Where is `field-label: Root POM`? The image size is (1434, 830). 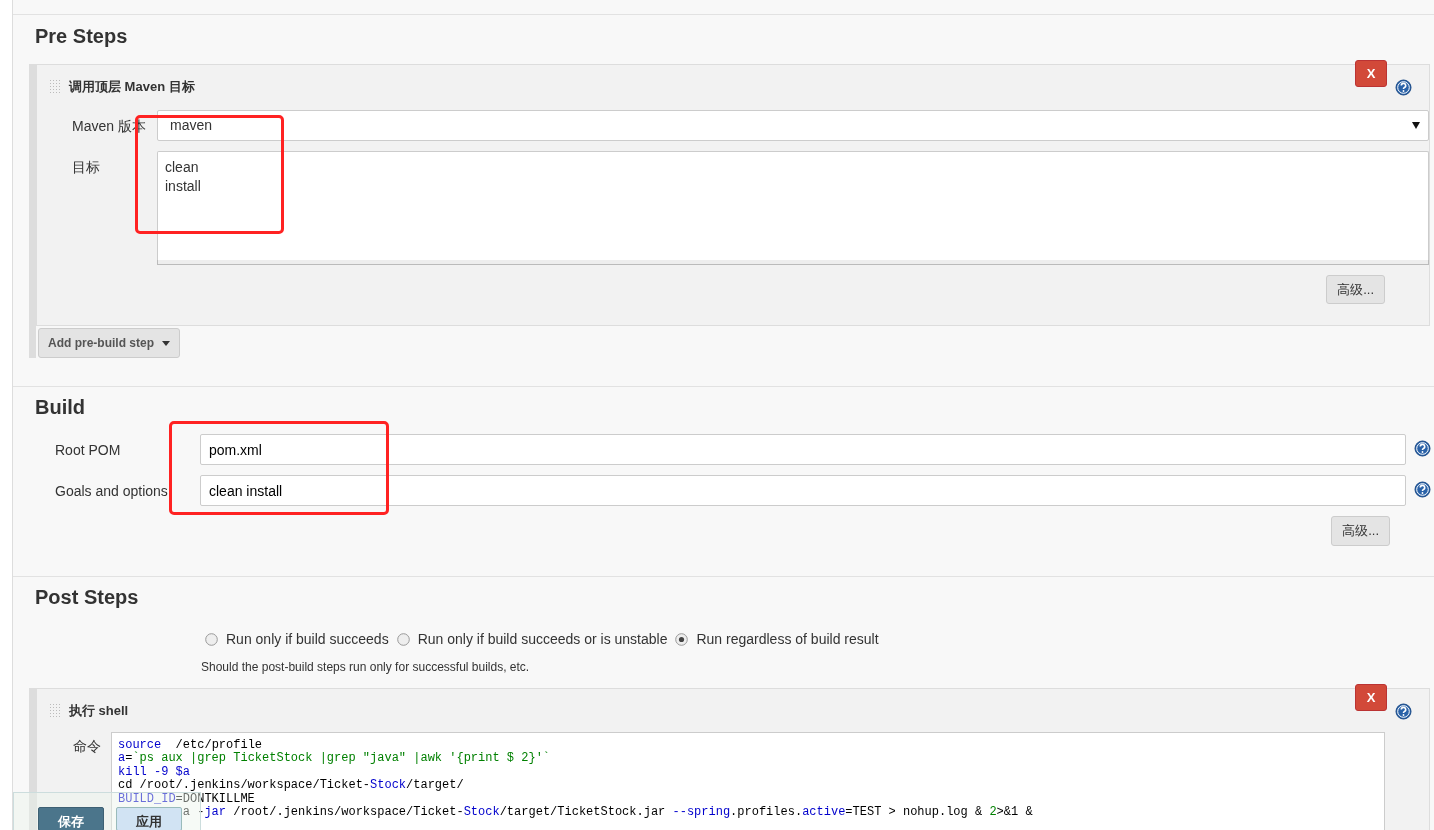
field-label: Root POM is located at coordinates (88, 450).